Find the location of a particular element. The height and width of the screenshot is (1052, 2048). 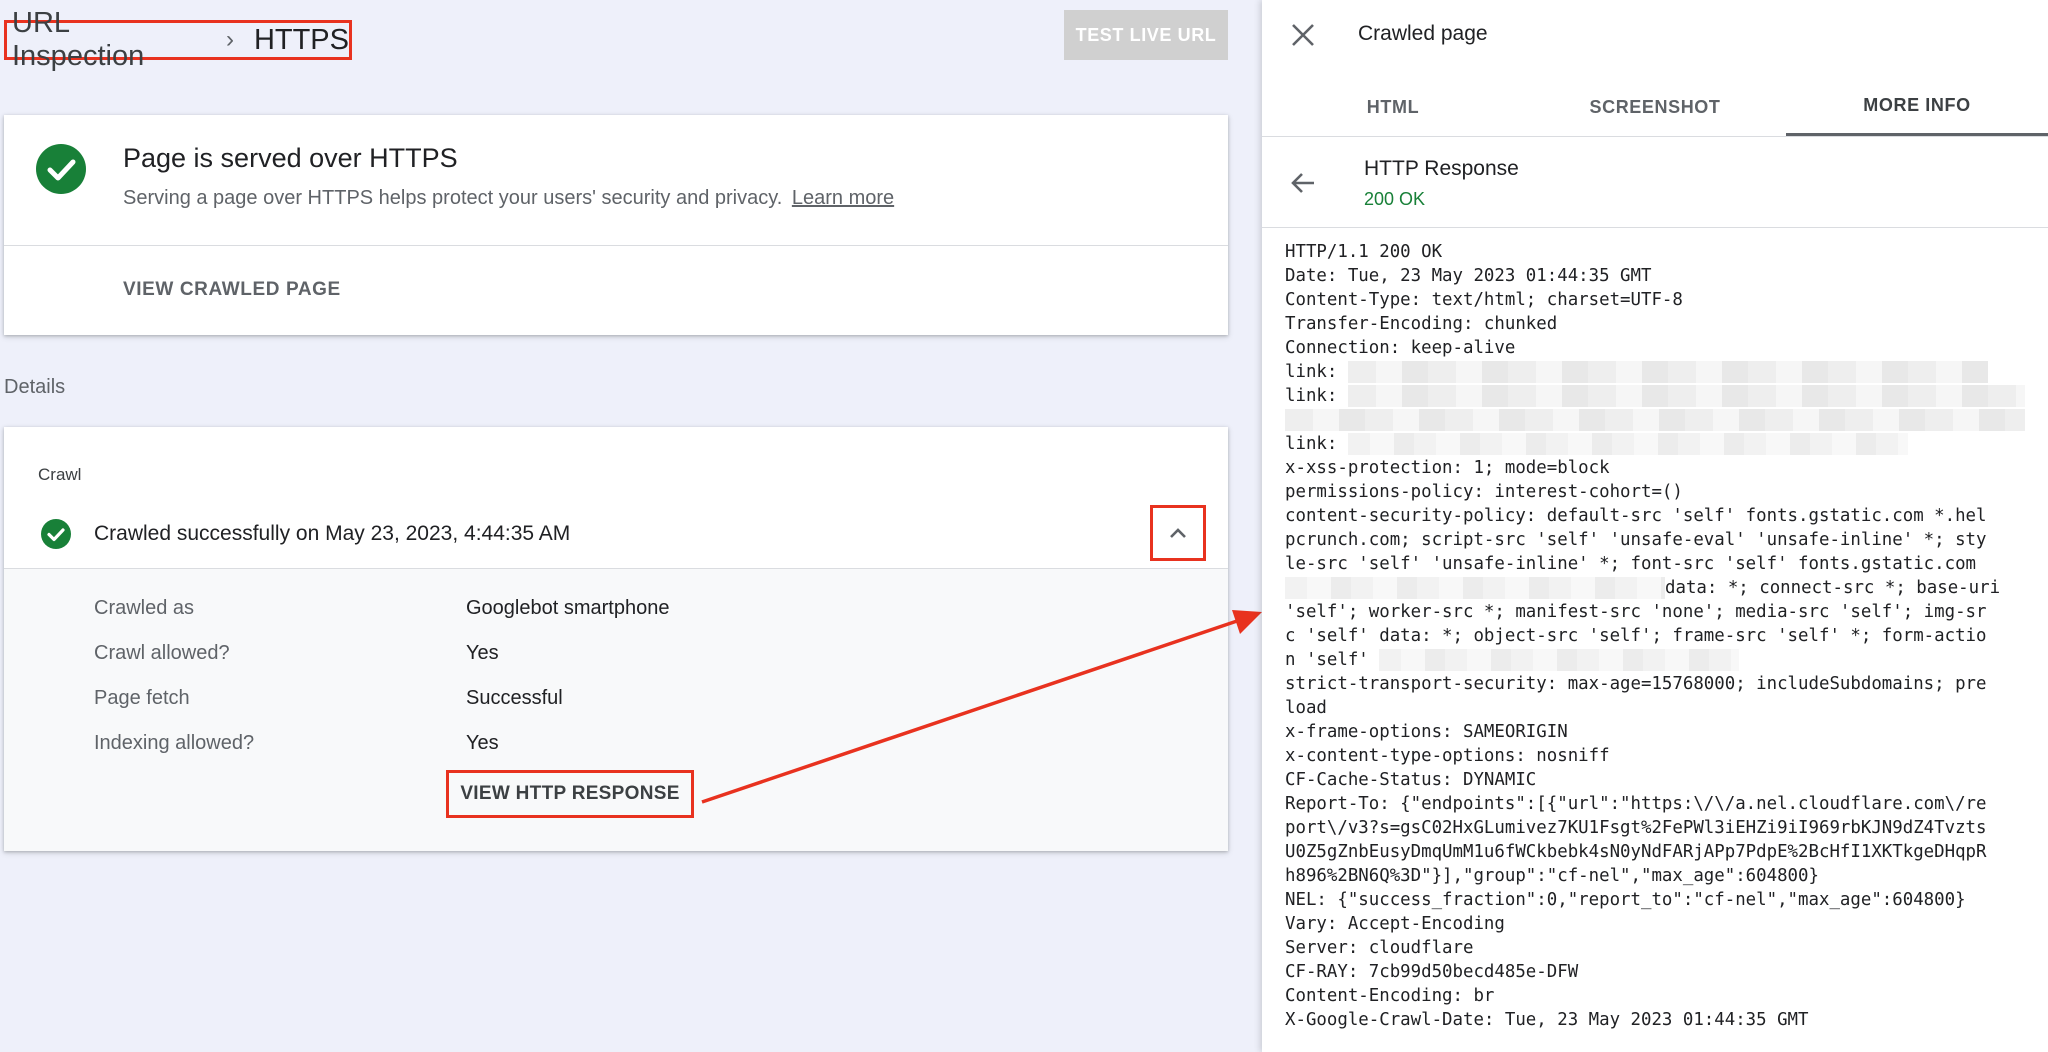

header-line: CF-RAY: 7cb99d50becd485e-DFW is located at coordinates (1432, 972).